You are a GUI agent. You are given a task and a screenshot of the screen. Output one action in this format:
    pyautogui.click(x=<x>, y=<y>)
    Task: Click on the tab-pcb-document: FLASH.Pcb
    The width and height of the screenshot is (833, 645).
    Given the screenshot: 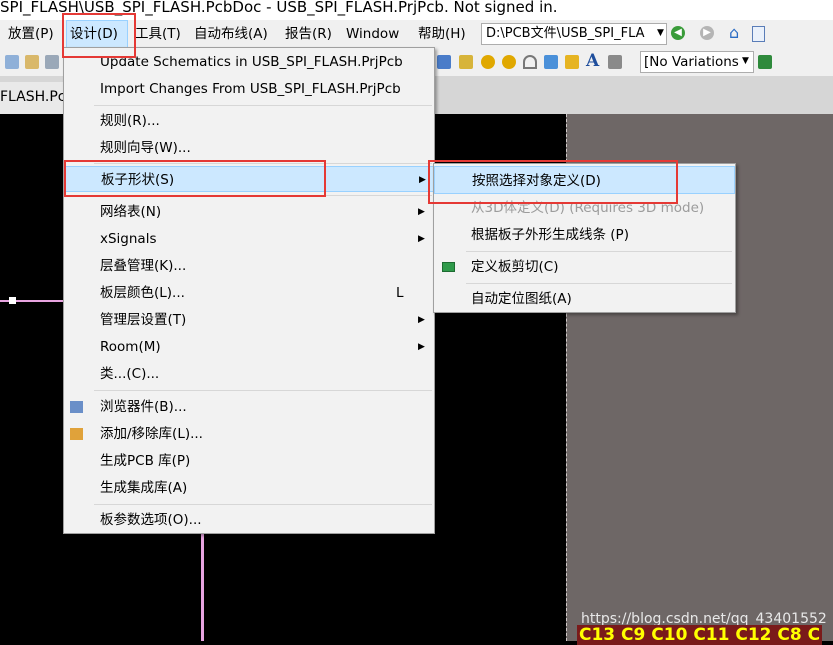 What is the action you would take?
    pyautogui.click(x=35, y=98)
    